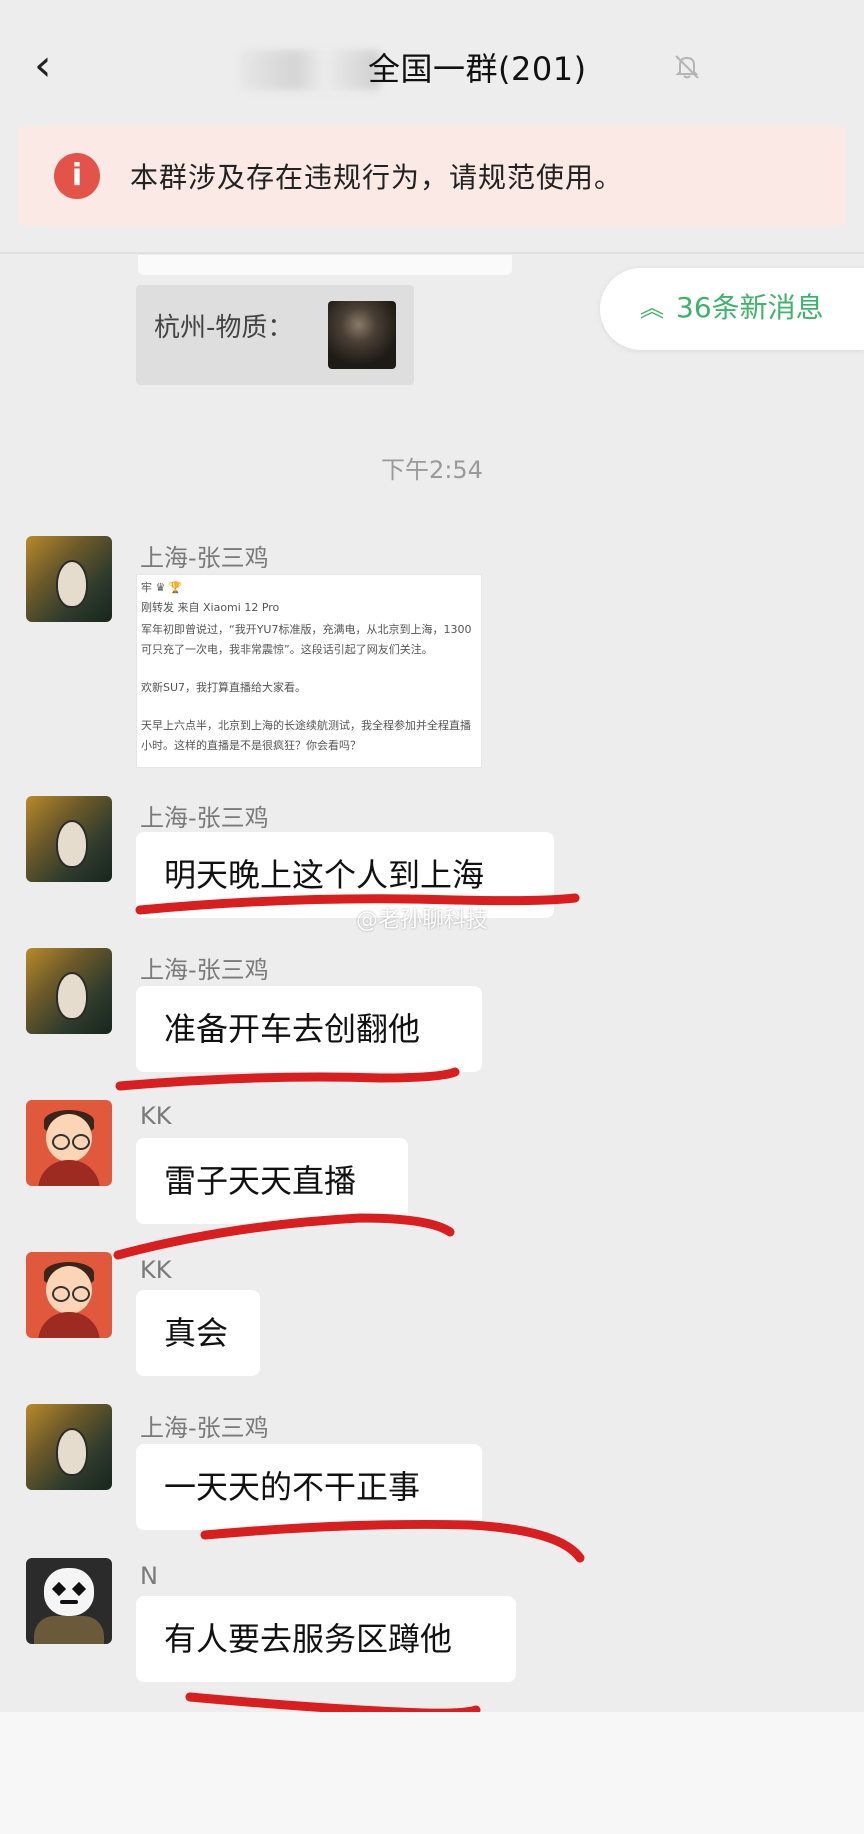 The image size is (864, 1834). I want to click on input-bar-area, so click(432, 1773).